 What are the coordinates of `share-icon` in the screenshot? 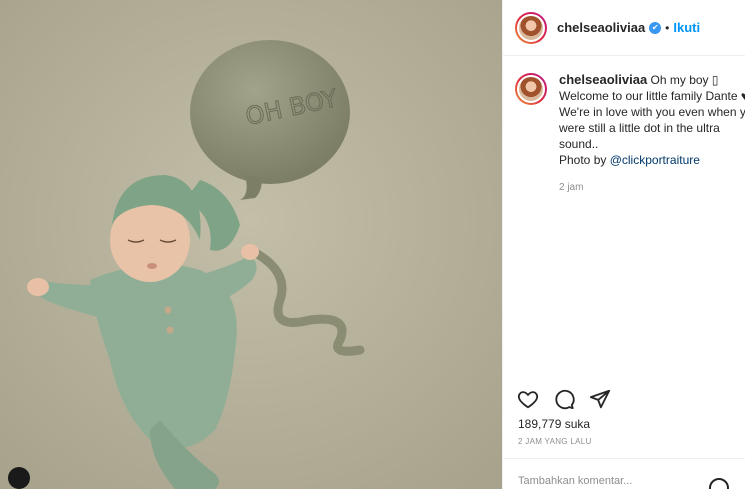 It's located at (600, 399).